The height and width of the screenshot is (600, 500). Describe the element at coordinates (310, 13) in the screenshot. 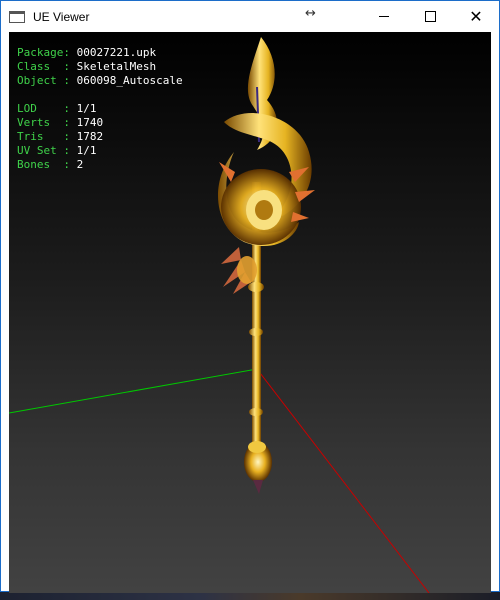

I see `resize-arrows-icon: ↔` at that location.